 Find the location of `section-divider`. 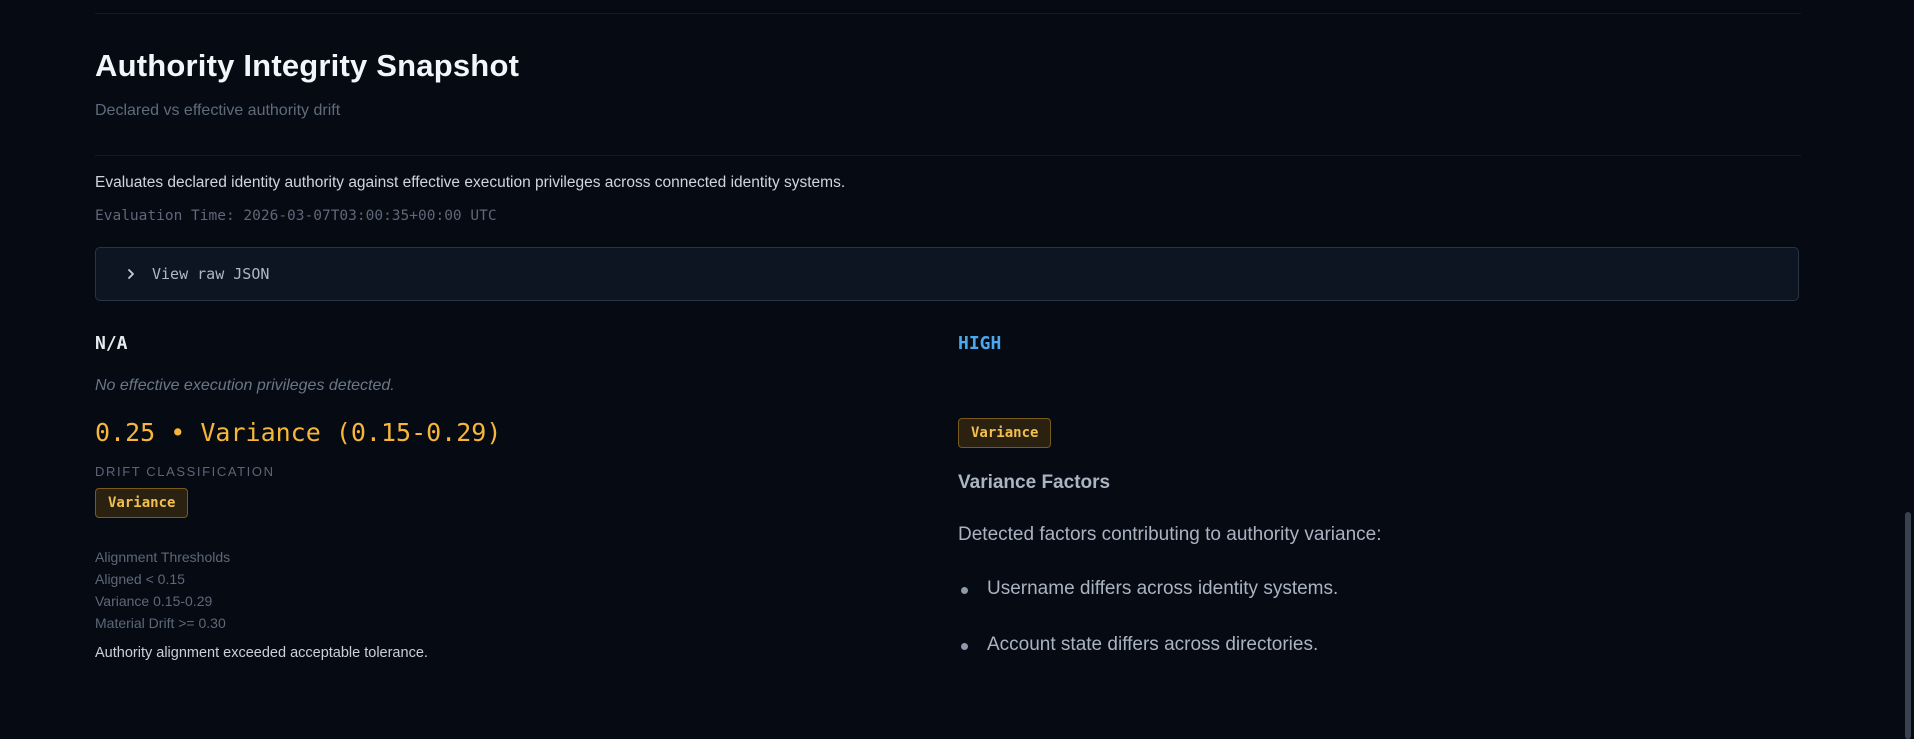

section-divider is located at coordinates (948, 155).